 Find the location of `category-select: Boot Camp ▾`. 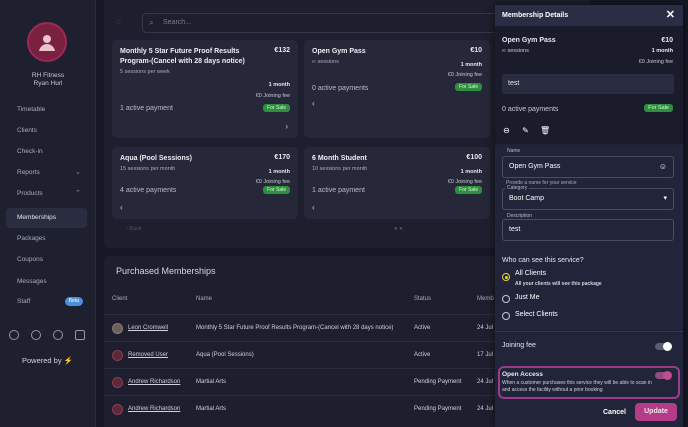

category-select: Boot Camp ▾ is located at coordinates (588, 199).